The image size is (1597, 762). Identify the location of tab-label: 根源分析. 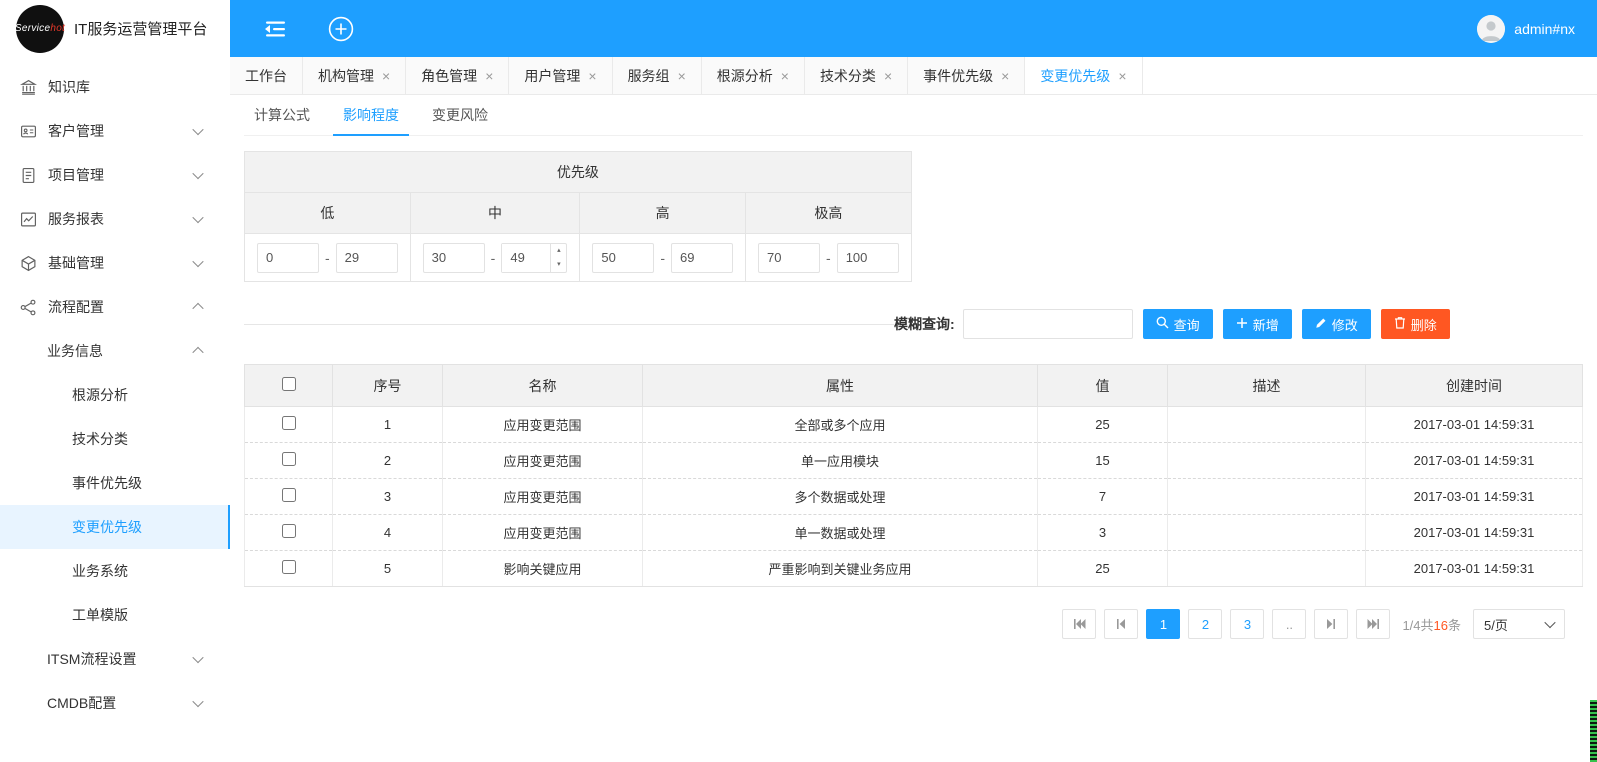
(744, 75).